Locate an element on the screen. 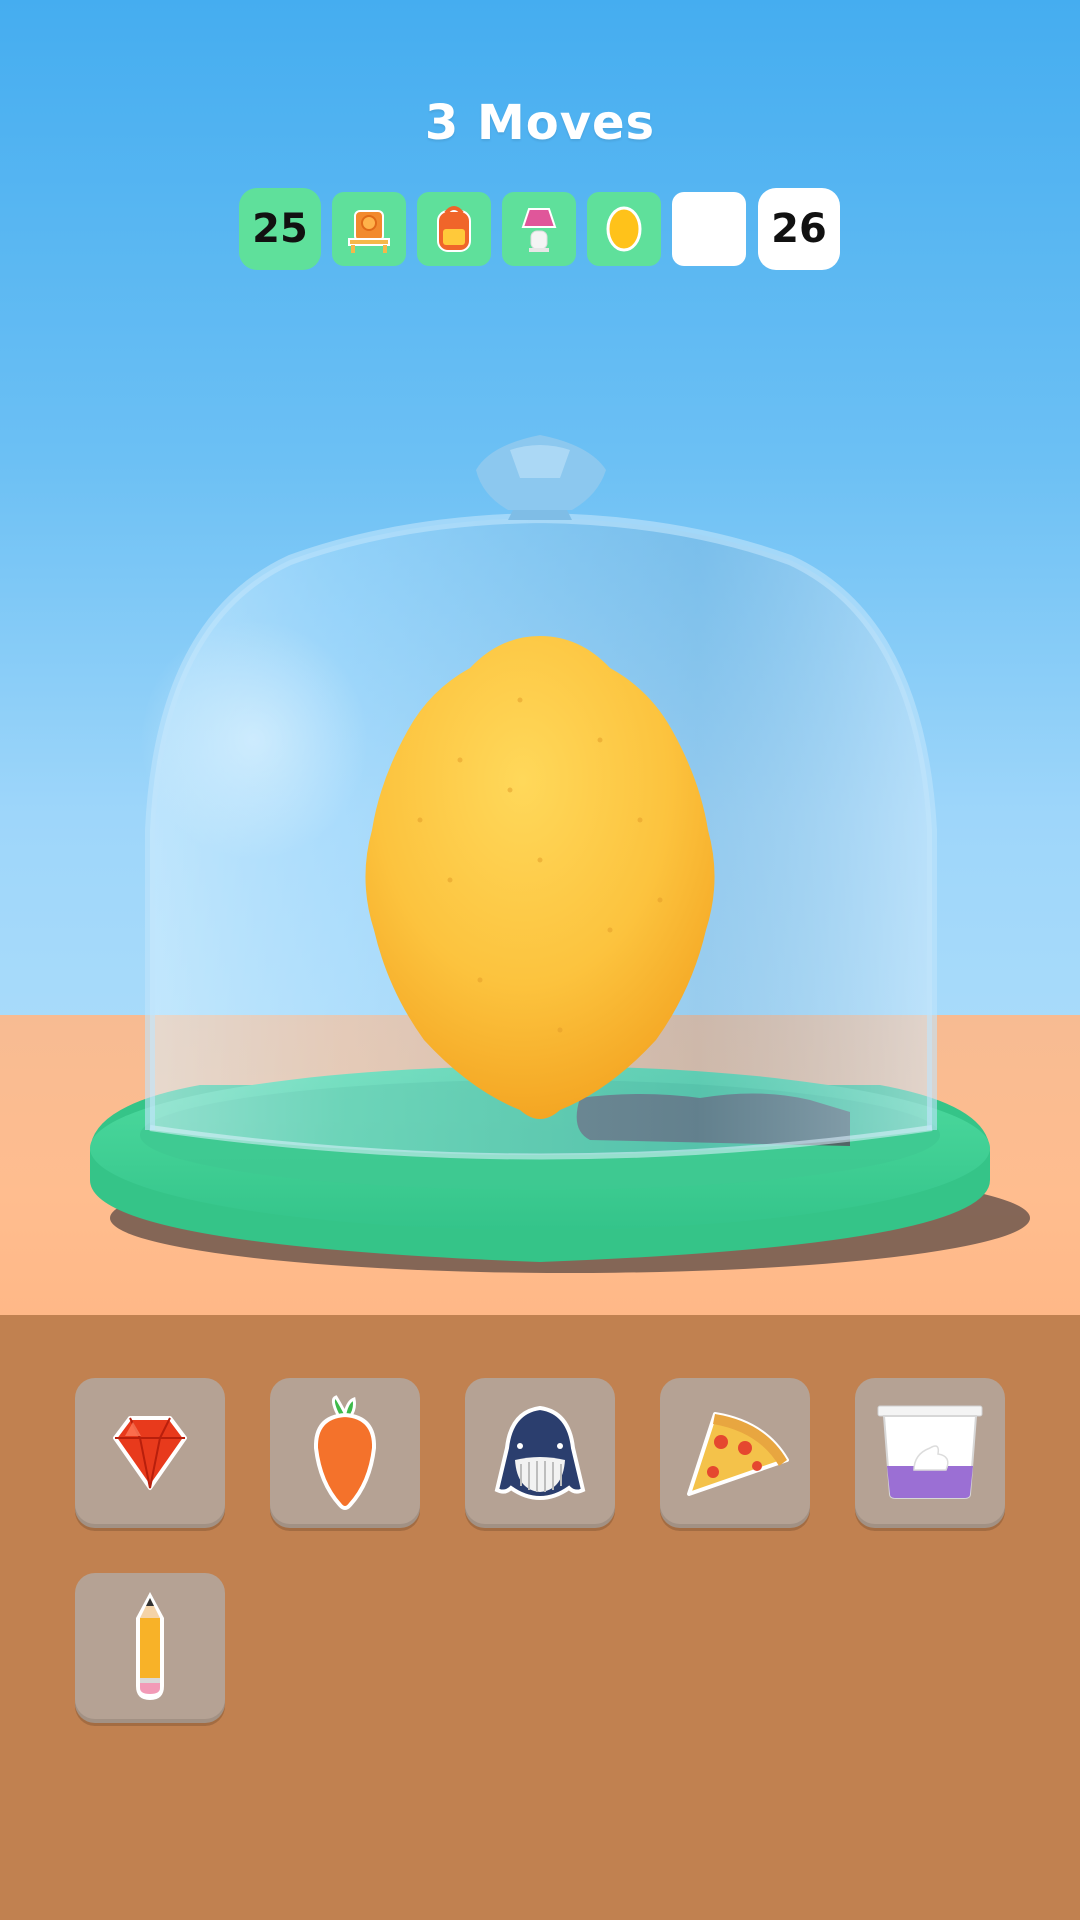 This screenshot has width=1080, height=1920. next-level-badge: 26 is located at coordinates (799, 229).